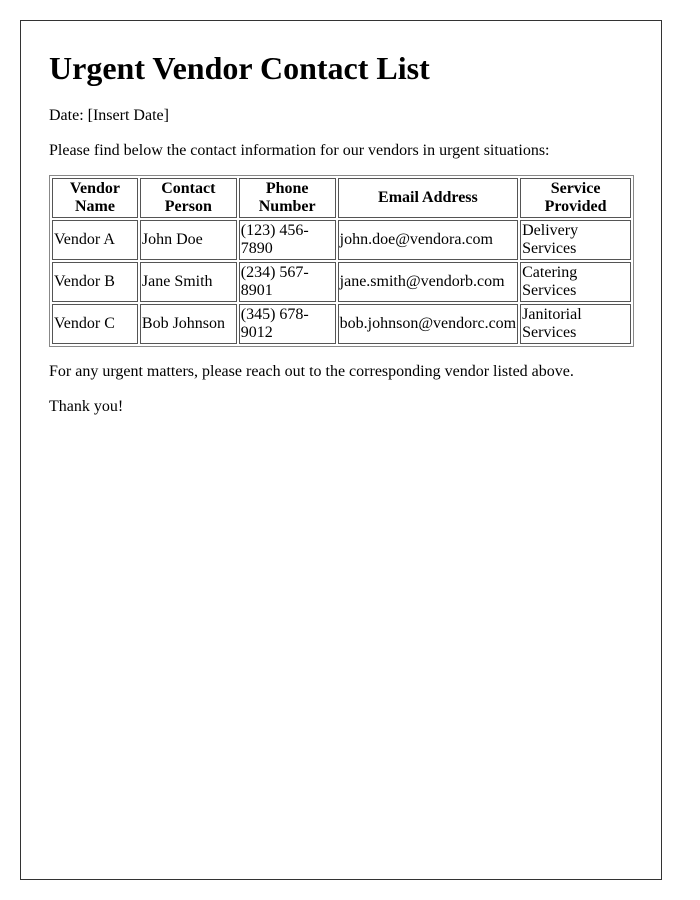 The height and width of the screenshot is (900, 700). I want to click on service-provided-cell: Delivery Services, so click(575, 240).